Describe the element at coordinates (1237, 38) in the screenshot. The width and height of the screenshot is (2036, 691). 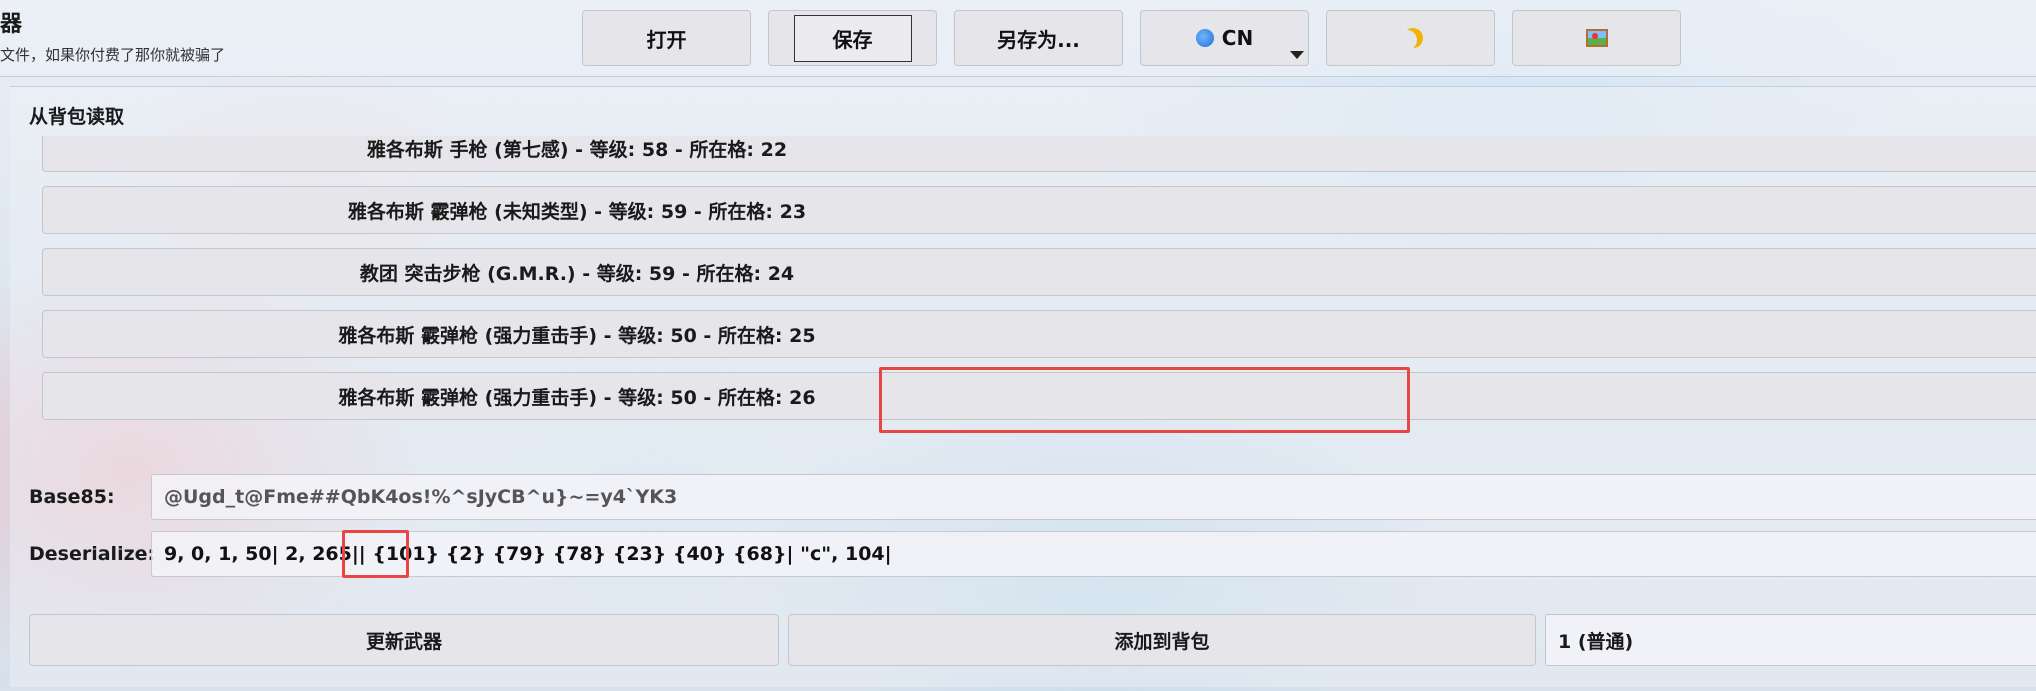
I see `language-label: CN` at that location.